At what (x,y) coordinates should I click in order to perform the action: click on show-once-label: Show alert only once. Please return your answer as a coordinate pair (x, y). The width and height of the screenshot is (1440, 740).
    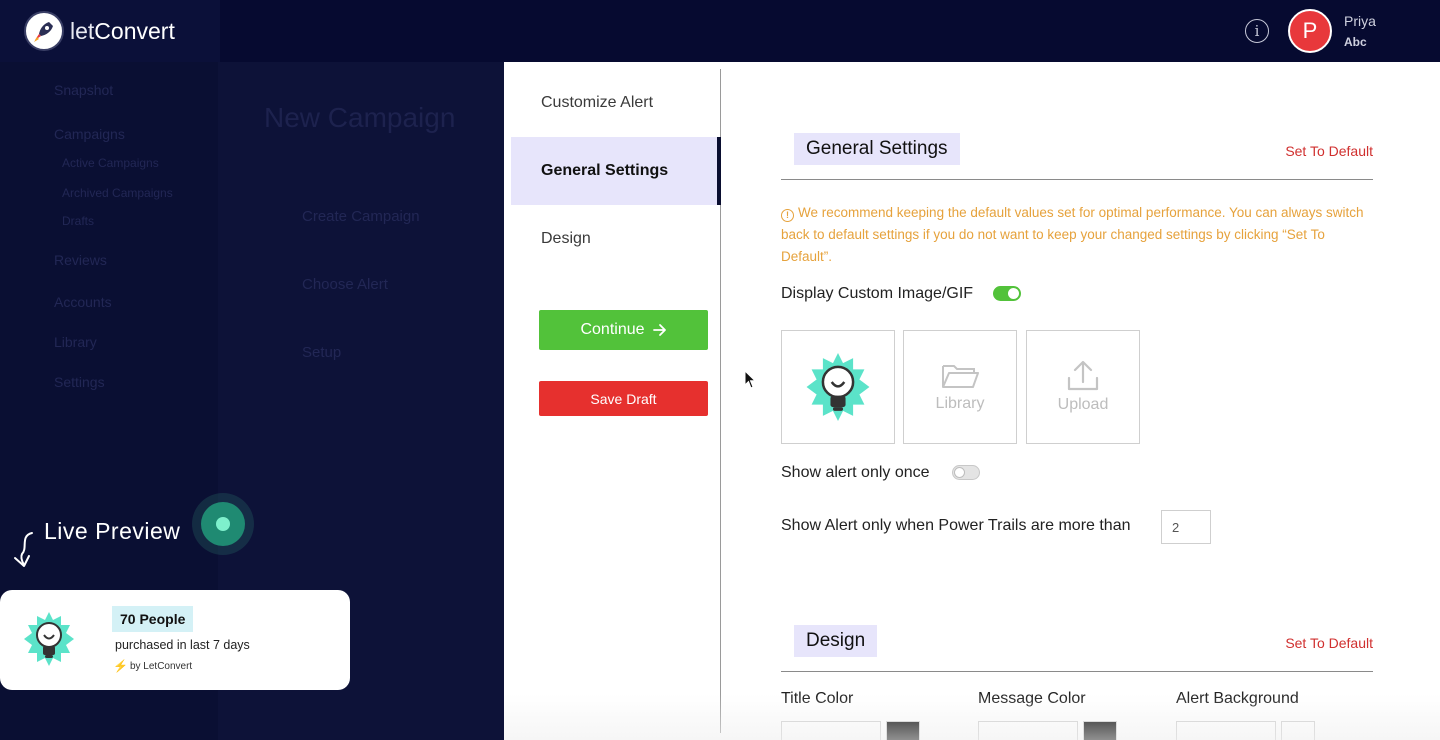
    Looking at the image, I should click on (855, 472).